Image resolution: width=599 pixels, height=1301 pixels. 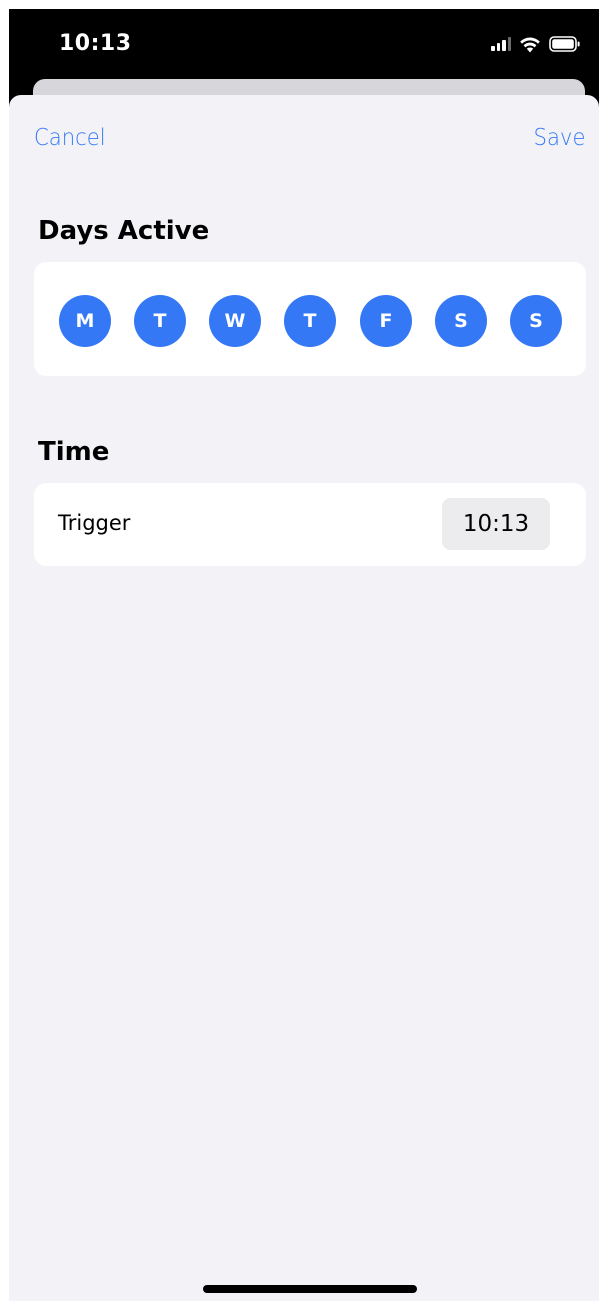 I want to click on home-indicator, so click(x=310, y=1289).